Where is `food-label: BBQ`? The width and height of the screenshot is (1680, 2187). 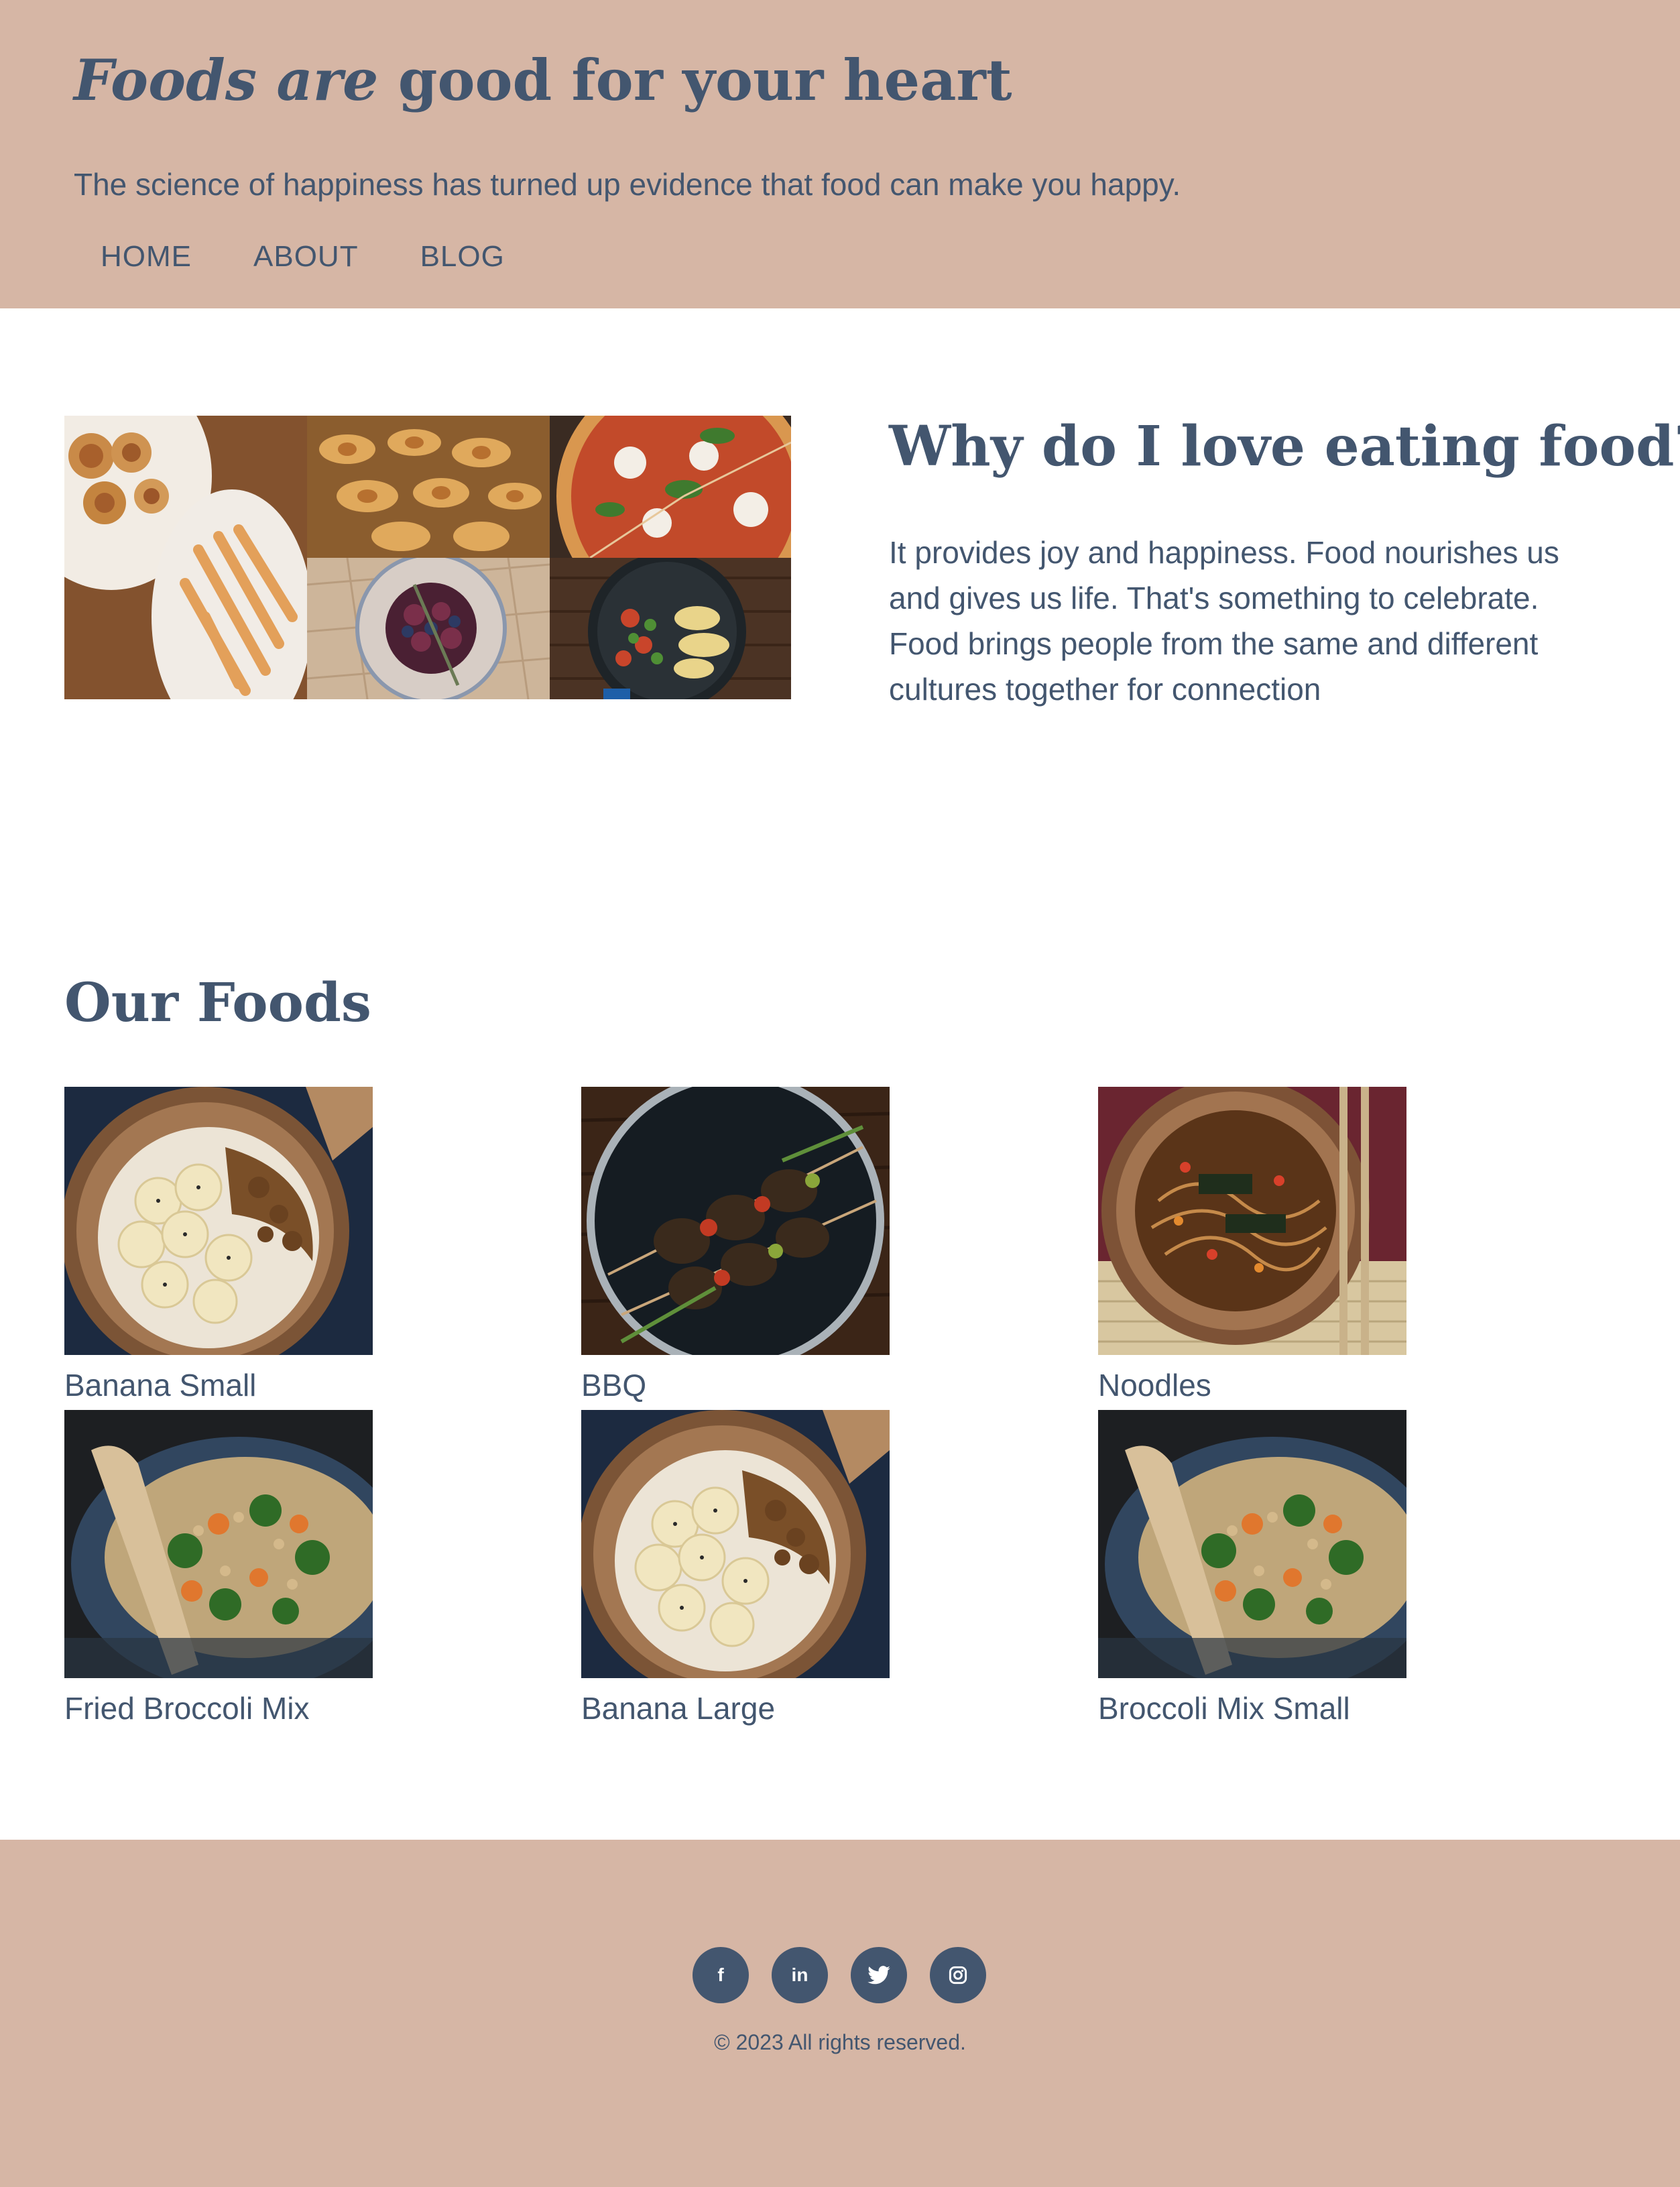
food-label: BBQ is located at coordinates (614, 1385).